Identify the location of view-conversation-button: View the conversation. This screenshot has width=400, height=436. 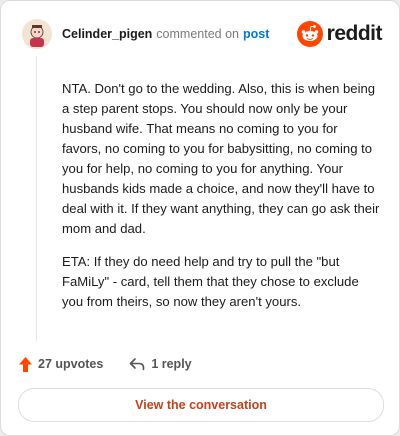
(201, 405).